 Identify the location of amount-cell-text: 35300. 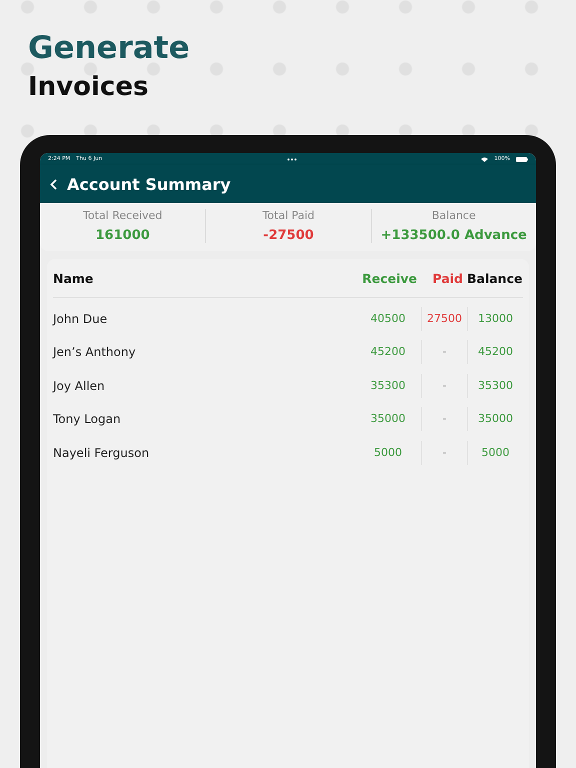
(388, 386).